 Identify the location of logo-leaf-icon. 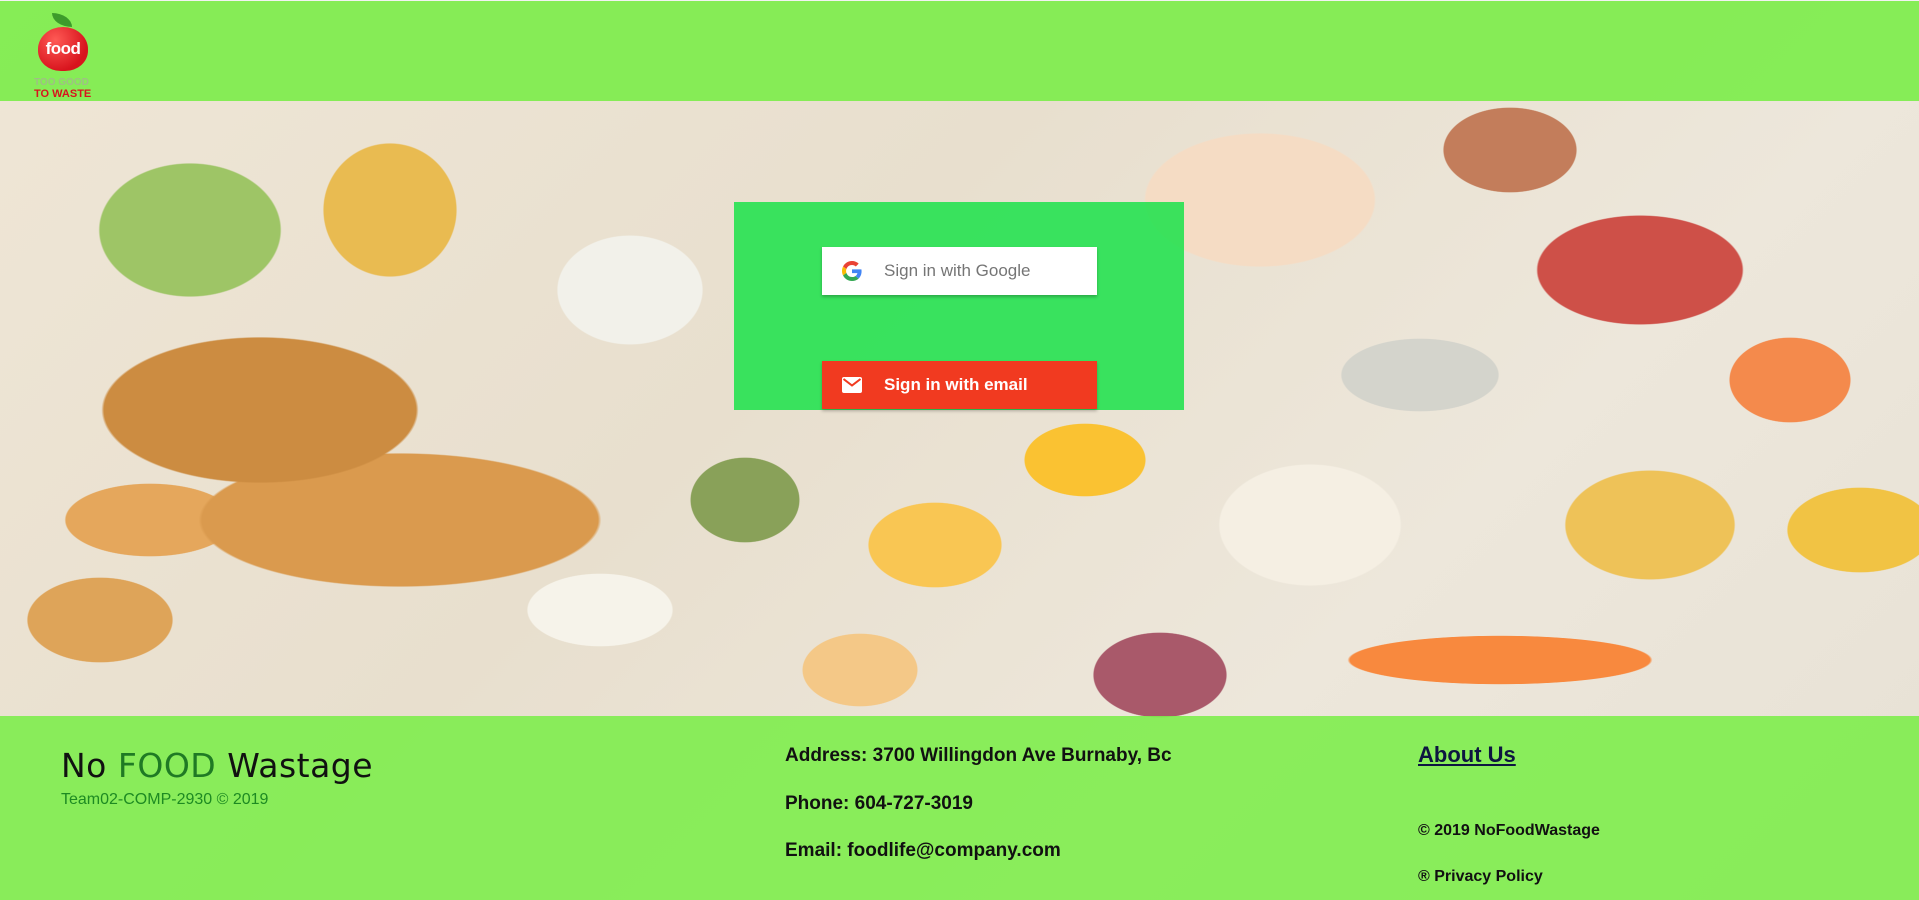
(62, 20).